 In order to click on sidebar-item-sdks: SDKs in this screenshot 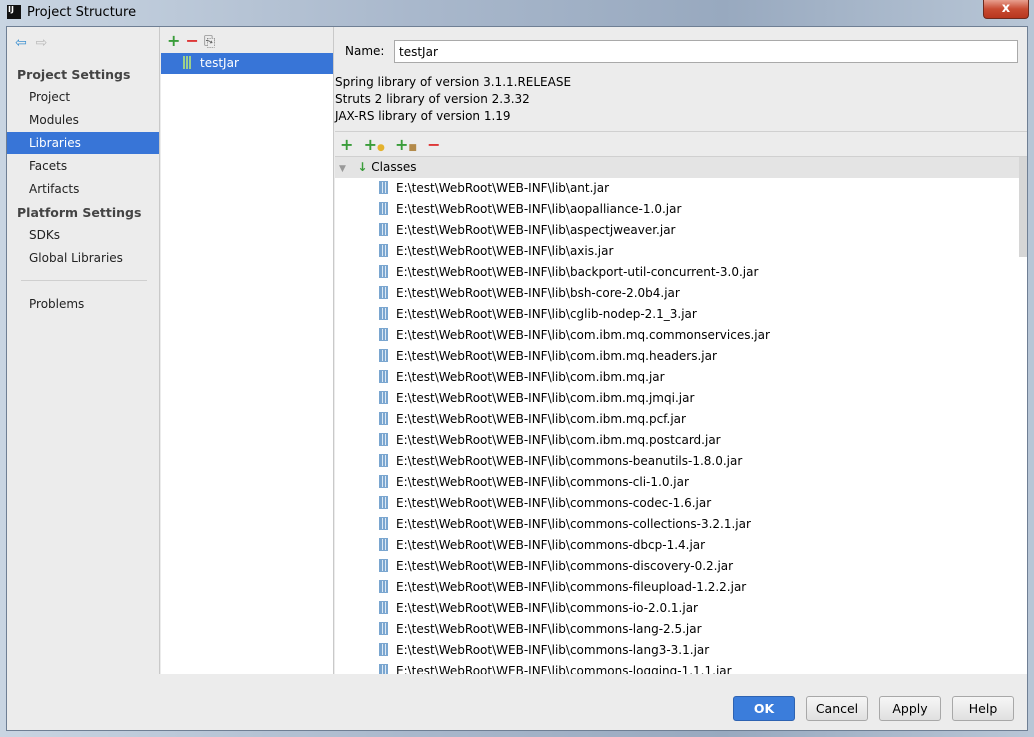, I will do `click(83, 235)`.